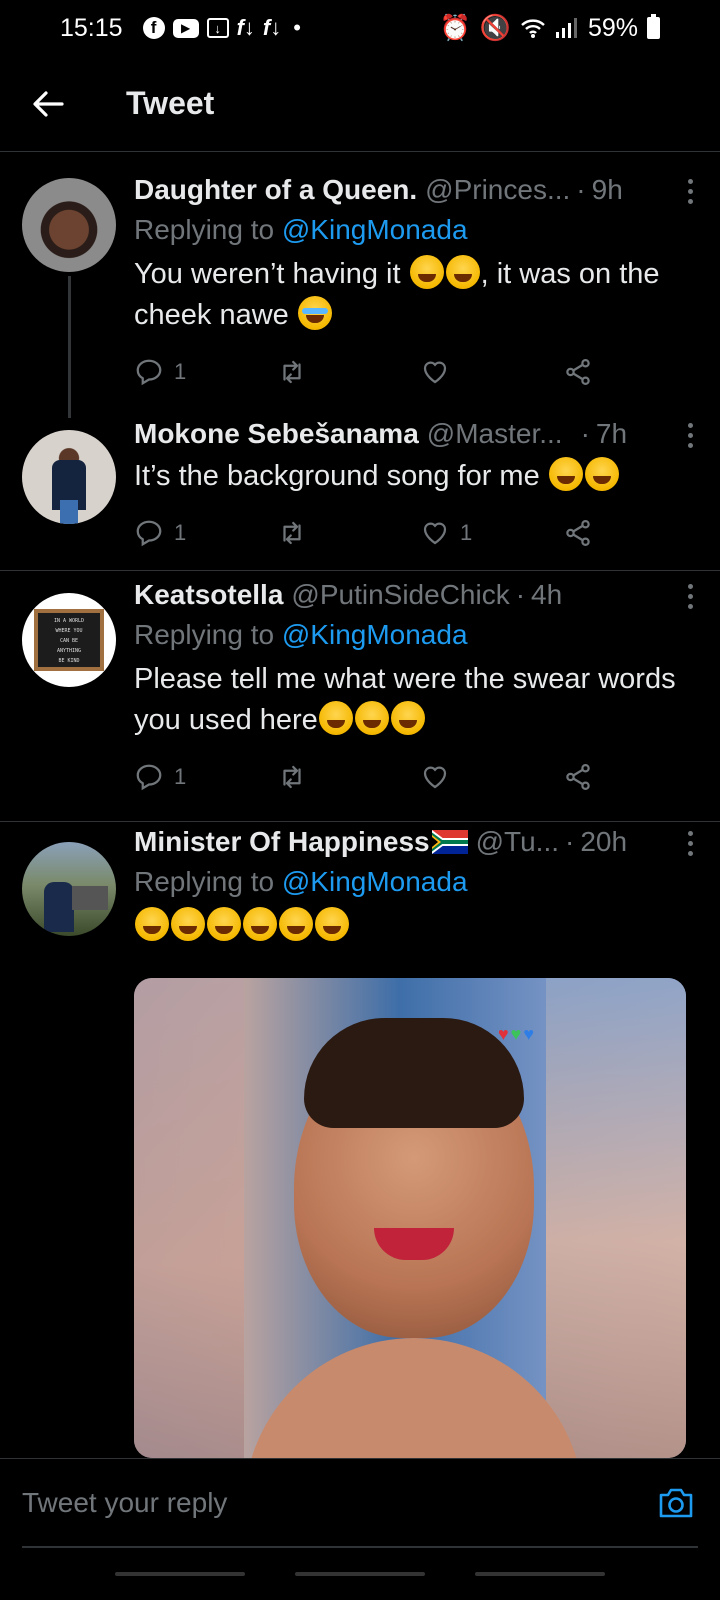 The height and width of the screenshot is (1600, 720). Describe the element at coordinates (466, 532) in the screenshot. I see `like-count: 1` at that location.